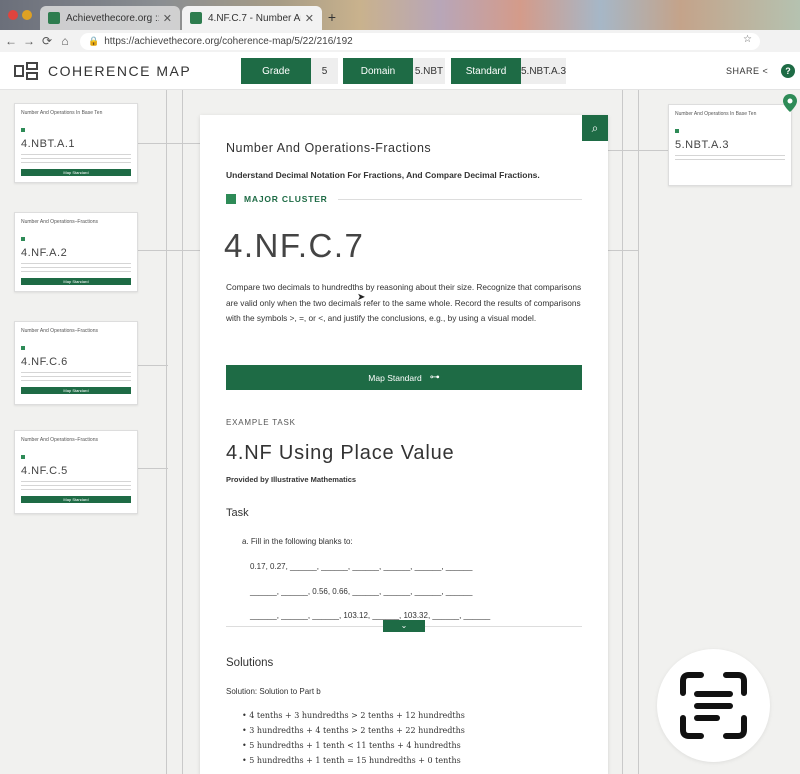  What do you see at coordinates (486, 71) in the screenshot?
I see `standard-selector: Standard` at bounding box center [486, 71].